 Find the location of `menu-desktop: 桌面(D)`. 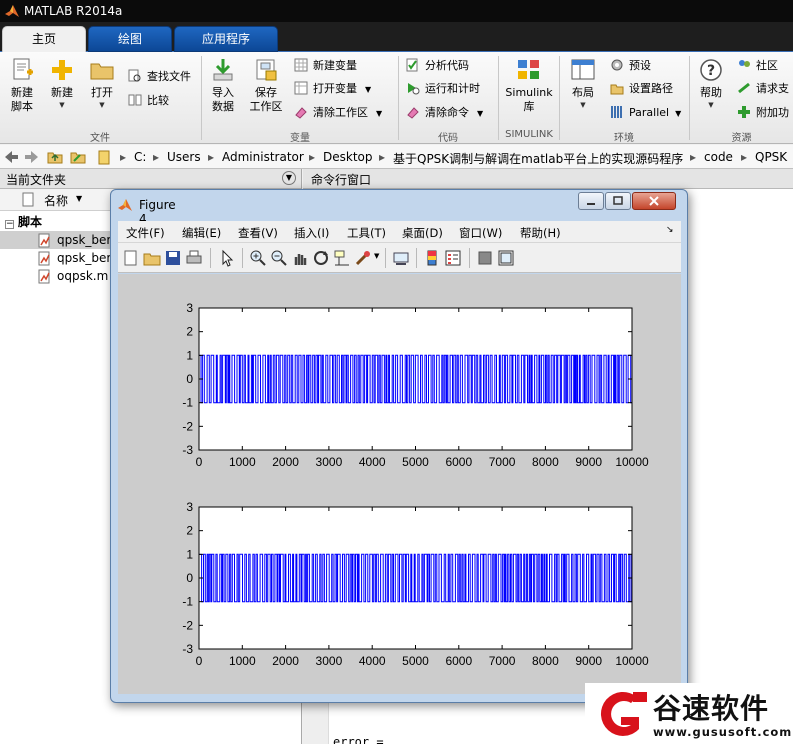

menu-desktop: 桌面(D) is located at coordinates (422, 233).